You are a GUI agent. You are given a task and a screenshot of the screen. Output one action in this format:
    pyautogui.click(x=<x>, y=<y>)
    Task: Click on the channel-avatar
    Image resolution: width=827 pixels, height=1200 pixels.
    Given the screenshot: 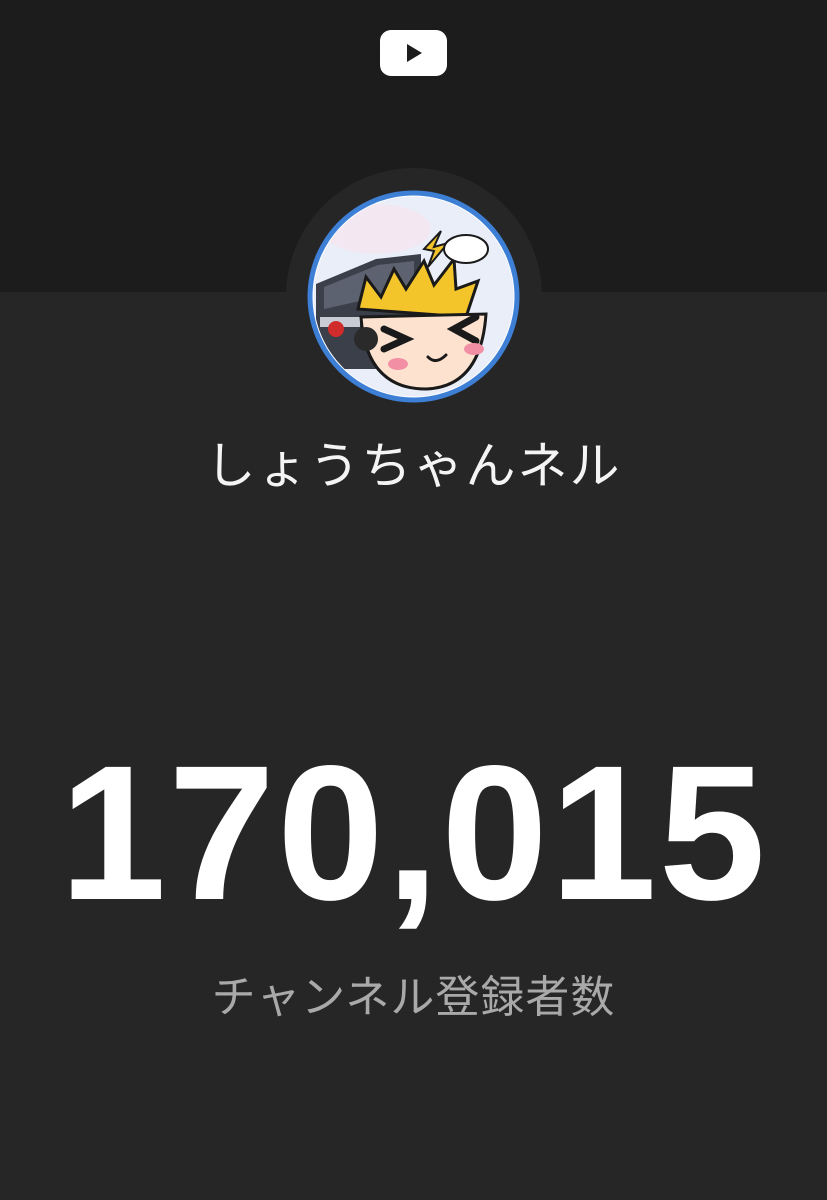 What is the action you would take?
    pyautogui.click(x=413, y=296)
    